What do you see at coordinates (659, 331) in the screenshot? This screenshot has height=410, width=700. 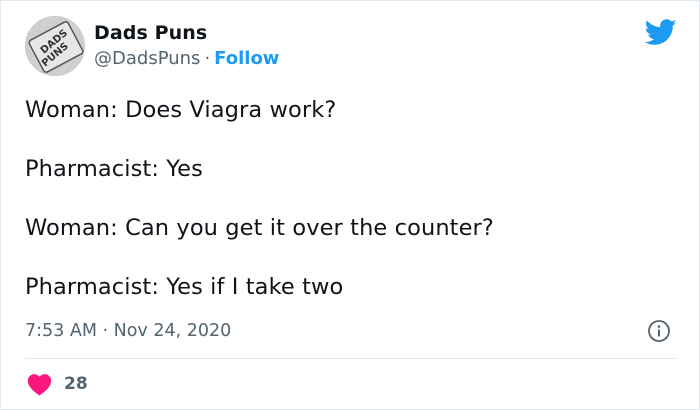 I see `info-icon` at bounding box center [659, 331].